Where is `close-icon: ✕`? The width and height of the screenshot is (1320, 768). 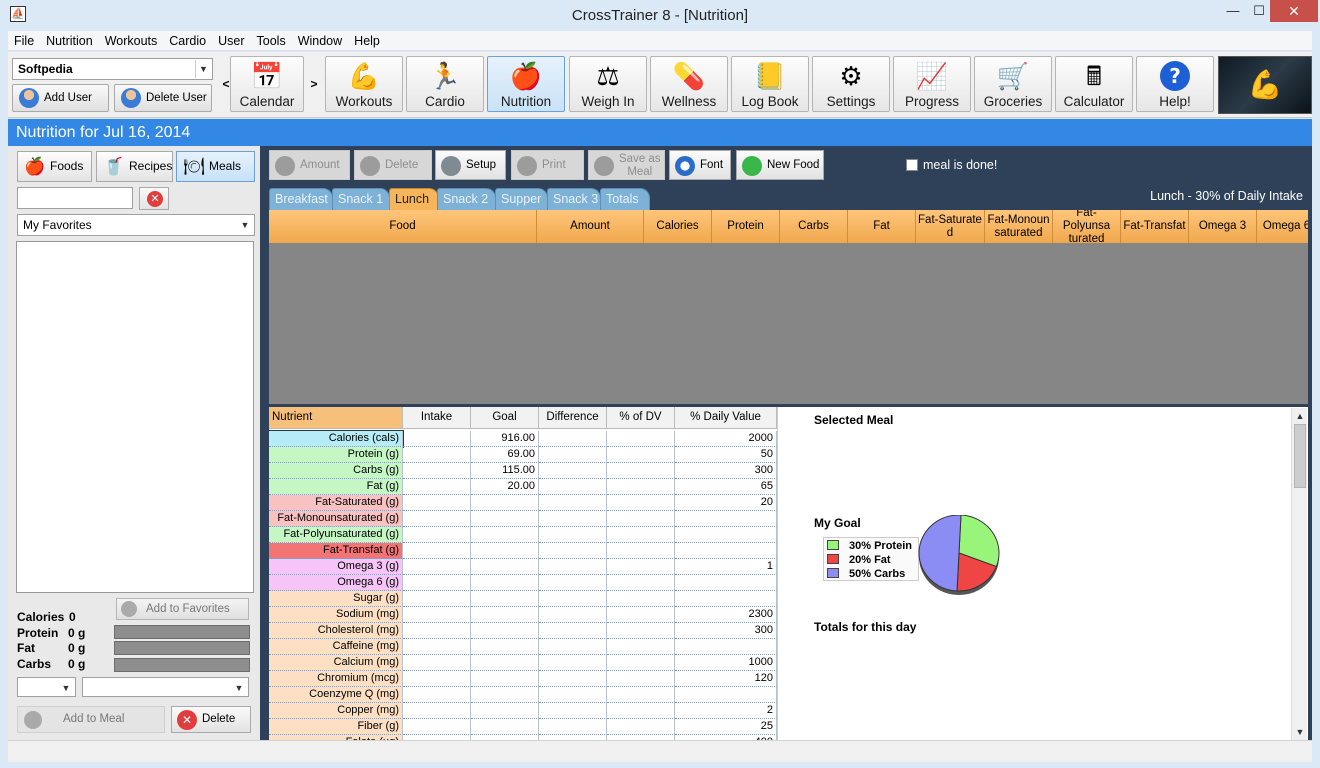
close-icon: ✕ is located at coordinates (1294, 11).